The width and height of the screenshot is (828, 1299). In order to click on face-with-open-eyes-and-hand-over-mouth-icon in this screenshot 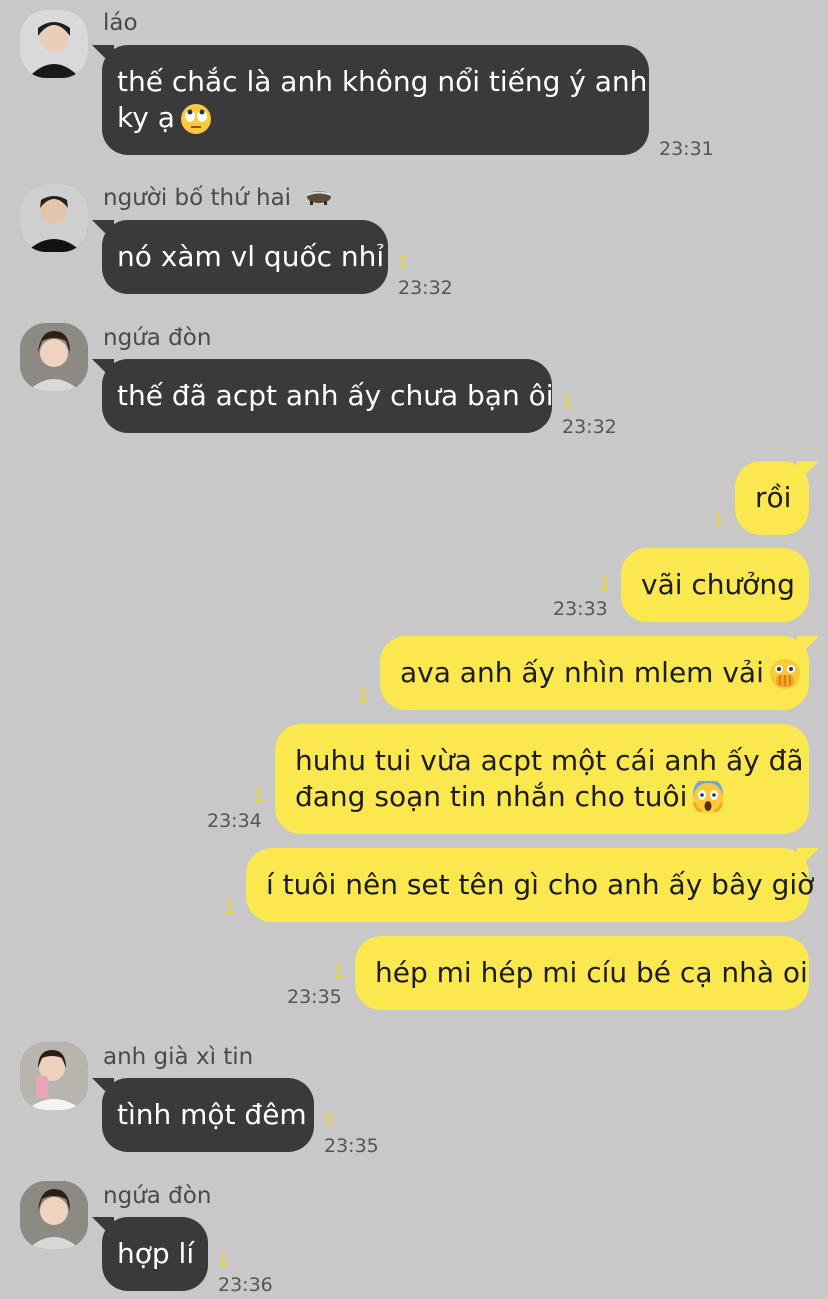, I will do `click(785, 674)`.